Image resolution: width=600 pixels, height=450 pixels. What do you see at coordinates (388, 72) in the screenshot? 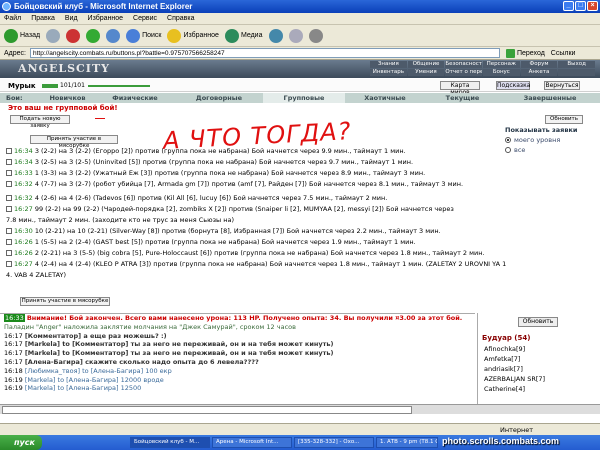
I see `nav-inventory: Инвентарь` at bounding box center [388, 72].